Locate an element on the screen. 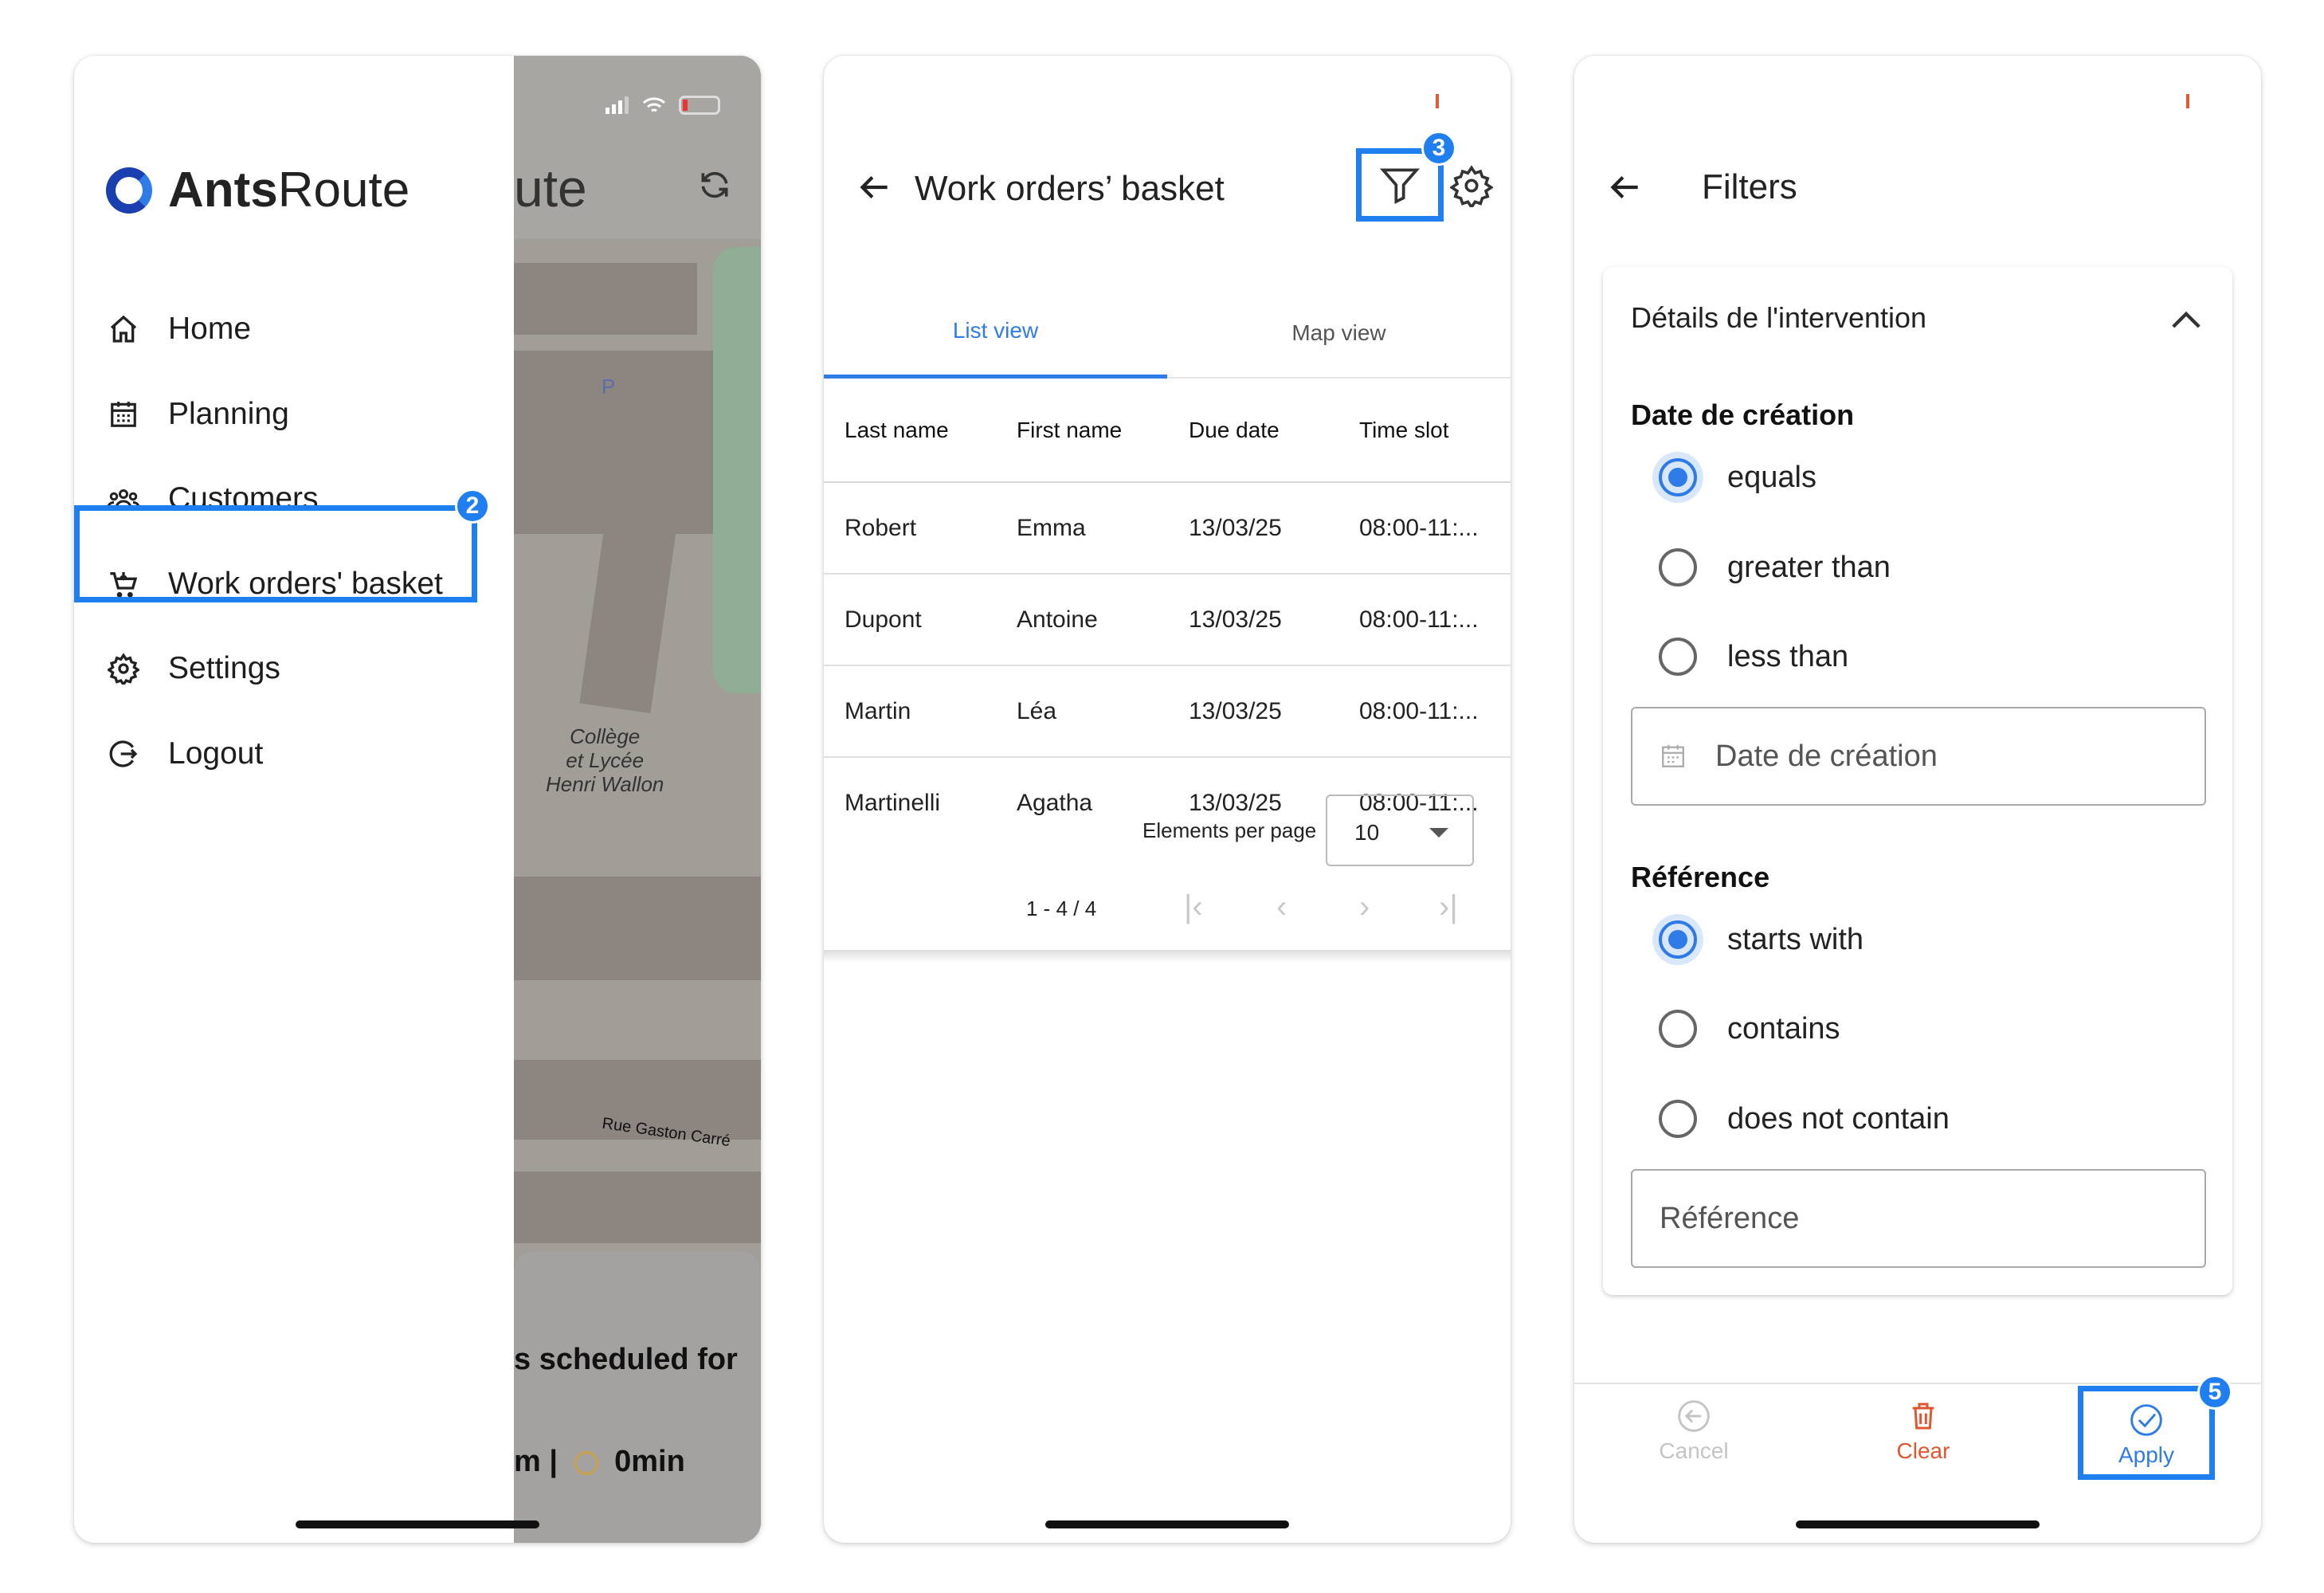 This screenshot has height=1593, width=2324. per-page-select: 10 is located at coordinates (1400, 830).